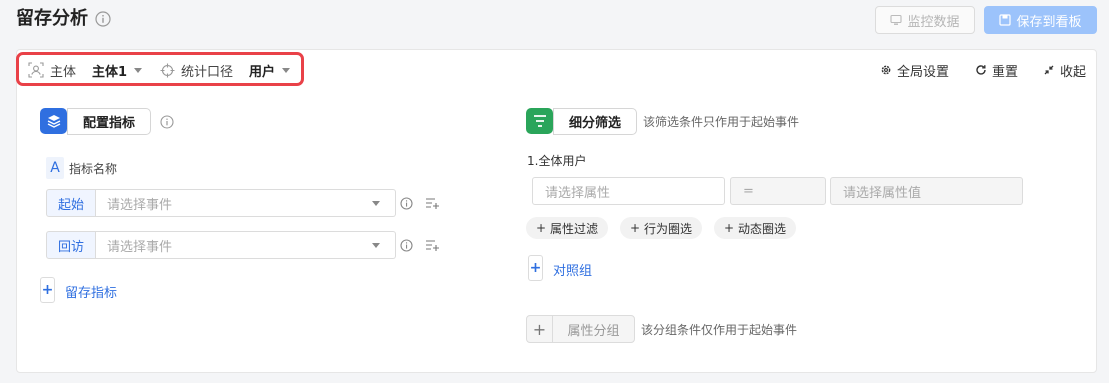 The image size is (1109, 383). What do you see at coordinates (578, 193) in the screenshot?
I see `attribute-placeholder: 请选择属性` at bounding box center [578, 193].